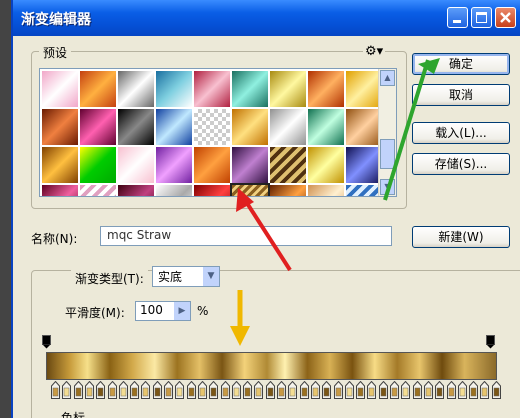  What do you see at coordinates (267, 235) in the screenshot?
I see `red-arrow-line` at bounding box center [267, 235].